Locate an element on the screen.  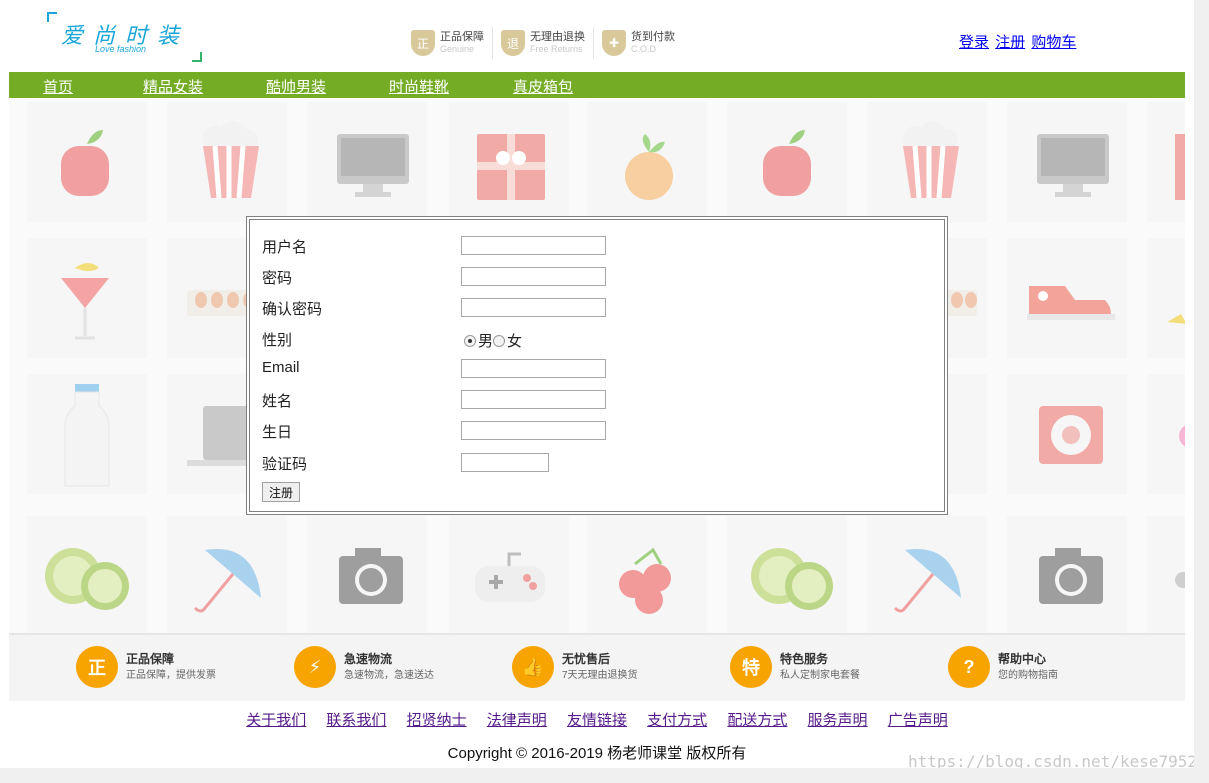
birthday-input is located at coordinates (533, 430).